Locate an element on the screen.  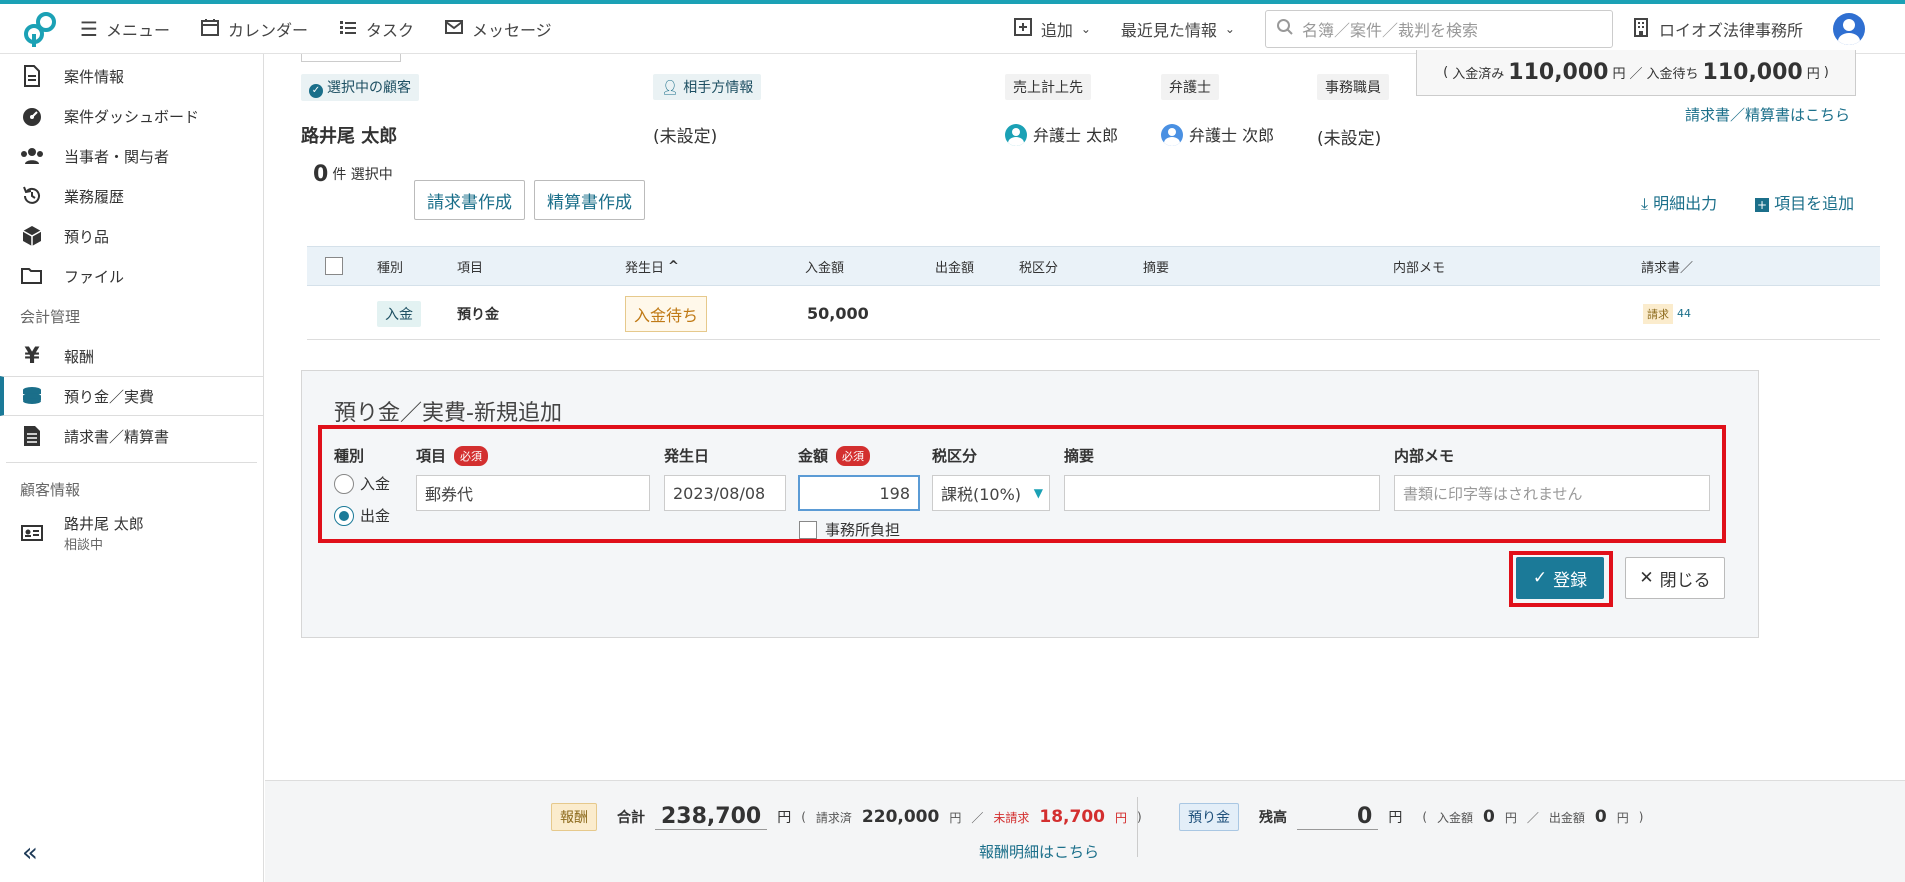
radio-withdrawal: 出金 is located at coordinates (362, 515).